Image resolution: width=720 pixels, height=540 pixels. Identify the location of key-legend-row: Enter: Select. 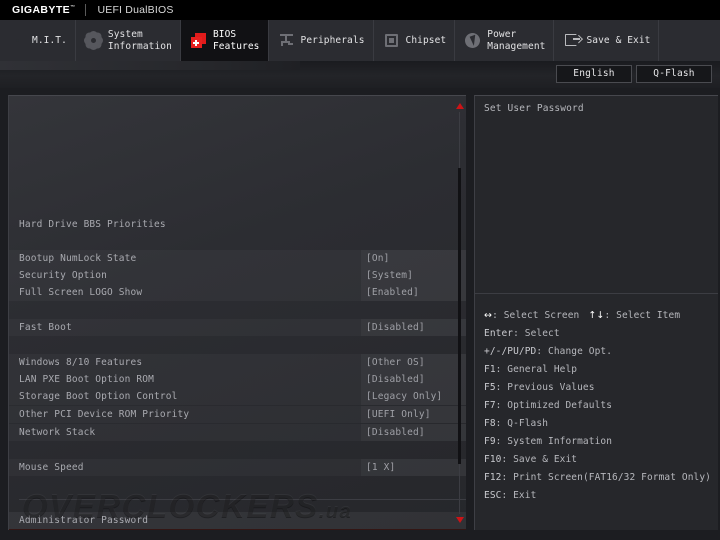
(600, 334).